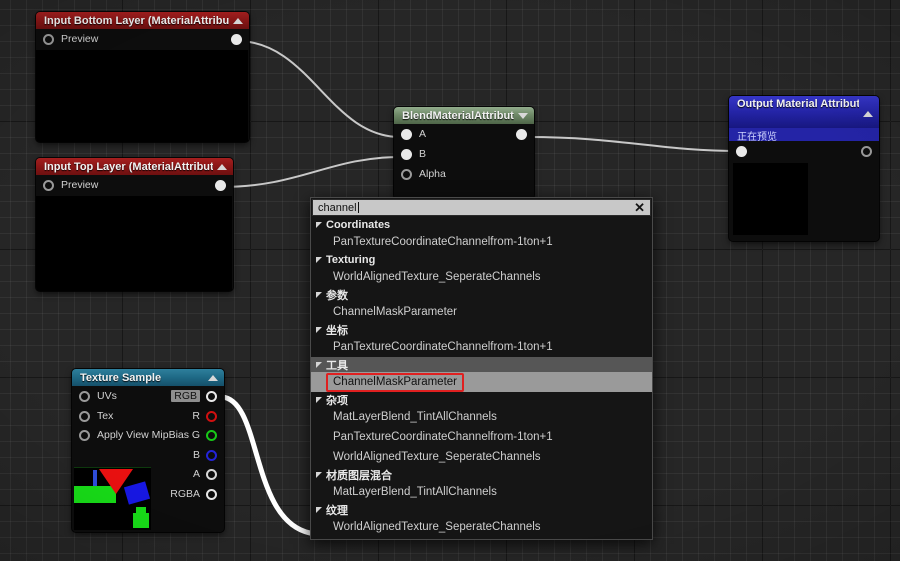  Describe the element at coordinates (432, 174) in the screenshot. I see `pin-label: Alpha` at that location.